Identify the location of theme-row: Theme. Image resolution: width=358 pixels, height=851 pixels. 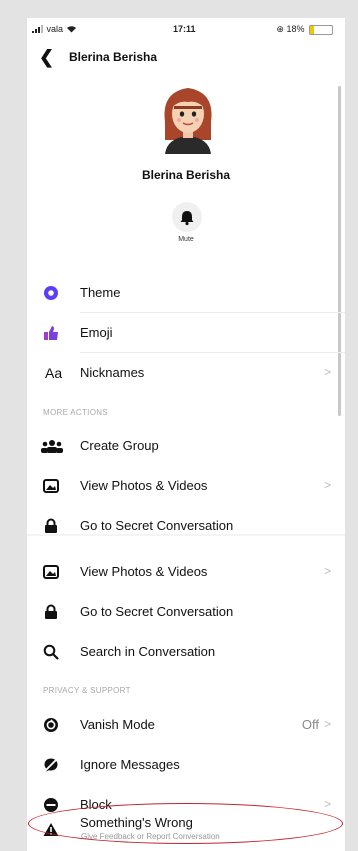
(186, 293).